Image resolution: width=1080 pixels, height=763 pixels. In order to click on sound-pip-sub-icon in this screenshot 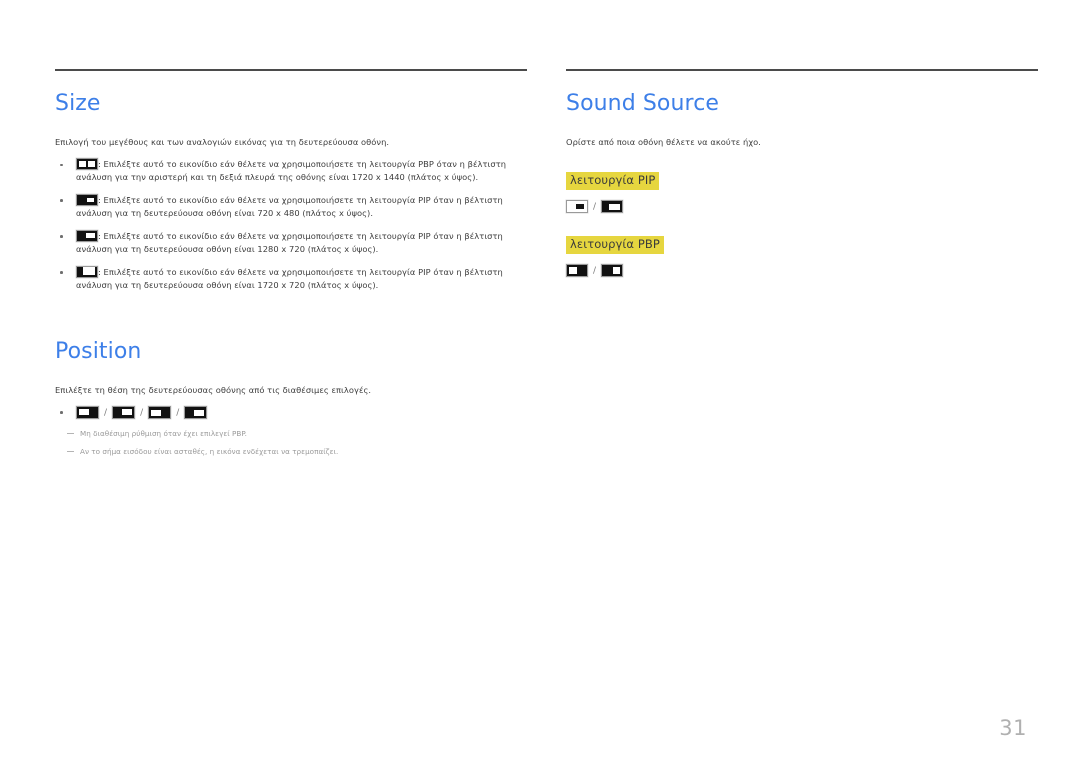, I will do `click(612, 207)`.